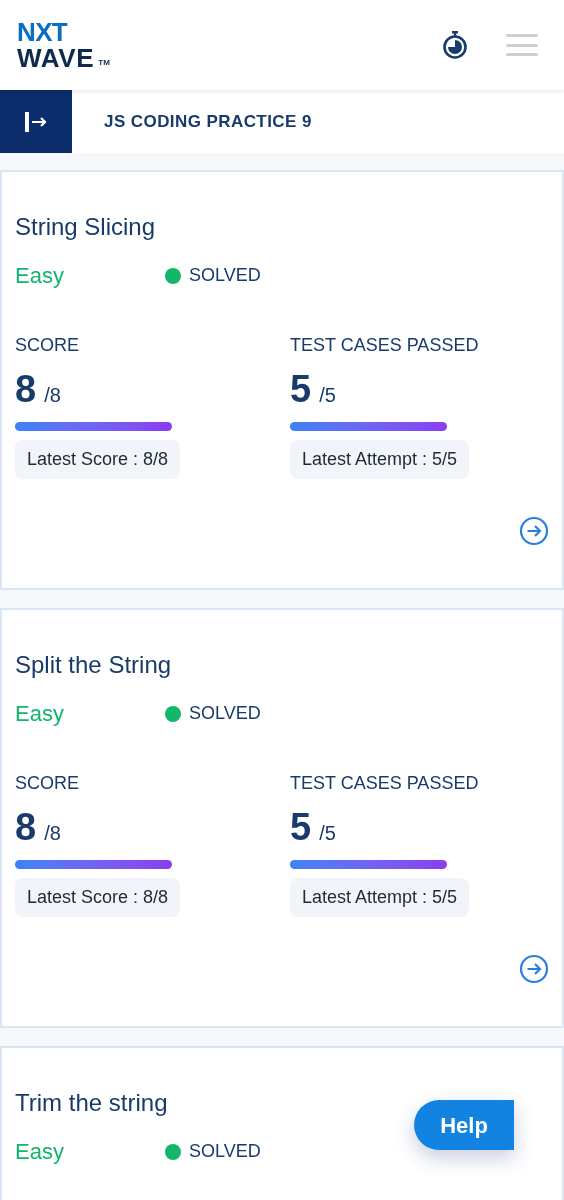  I want to click on sidebar-toggle-button, so click(36, 121).